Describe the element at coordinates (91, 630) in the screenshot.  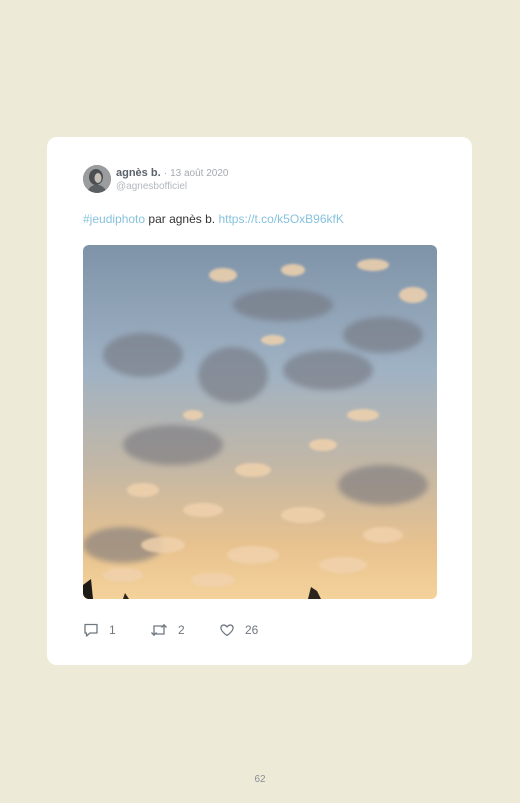
I see `reply-icon` at that location.